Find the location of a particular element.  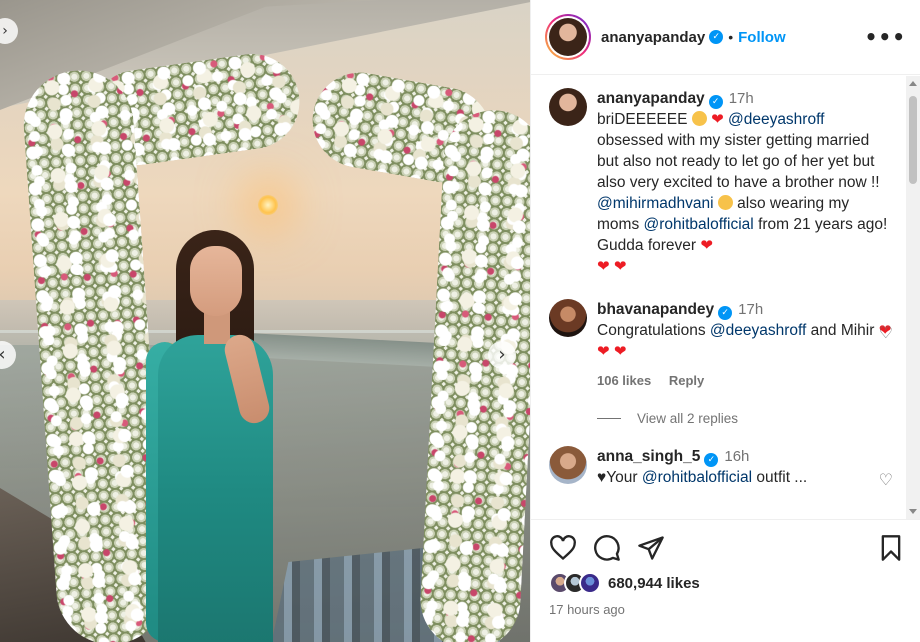

scrollbar-thumb is located at coordinates (913, 140).